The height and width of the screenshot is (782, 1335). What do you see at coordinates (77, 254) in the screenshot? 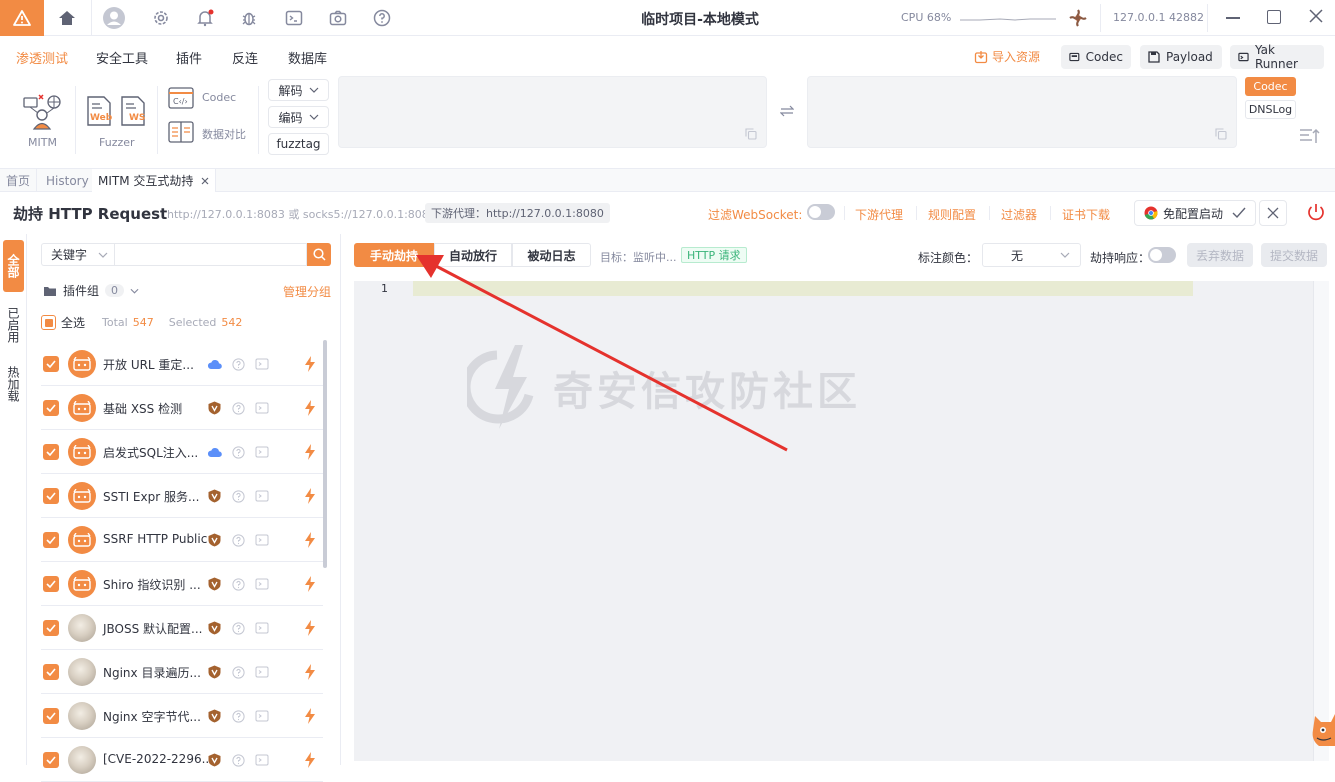
I see `search-type-select: 关键字` at bounding box center [77, 254].